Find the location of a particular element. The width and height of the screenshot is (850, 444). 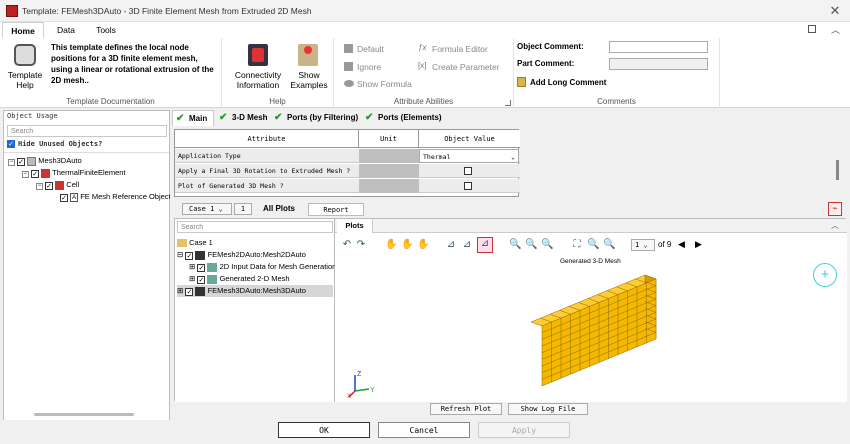

window-restore-icon is located at coordinates (812, 29).